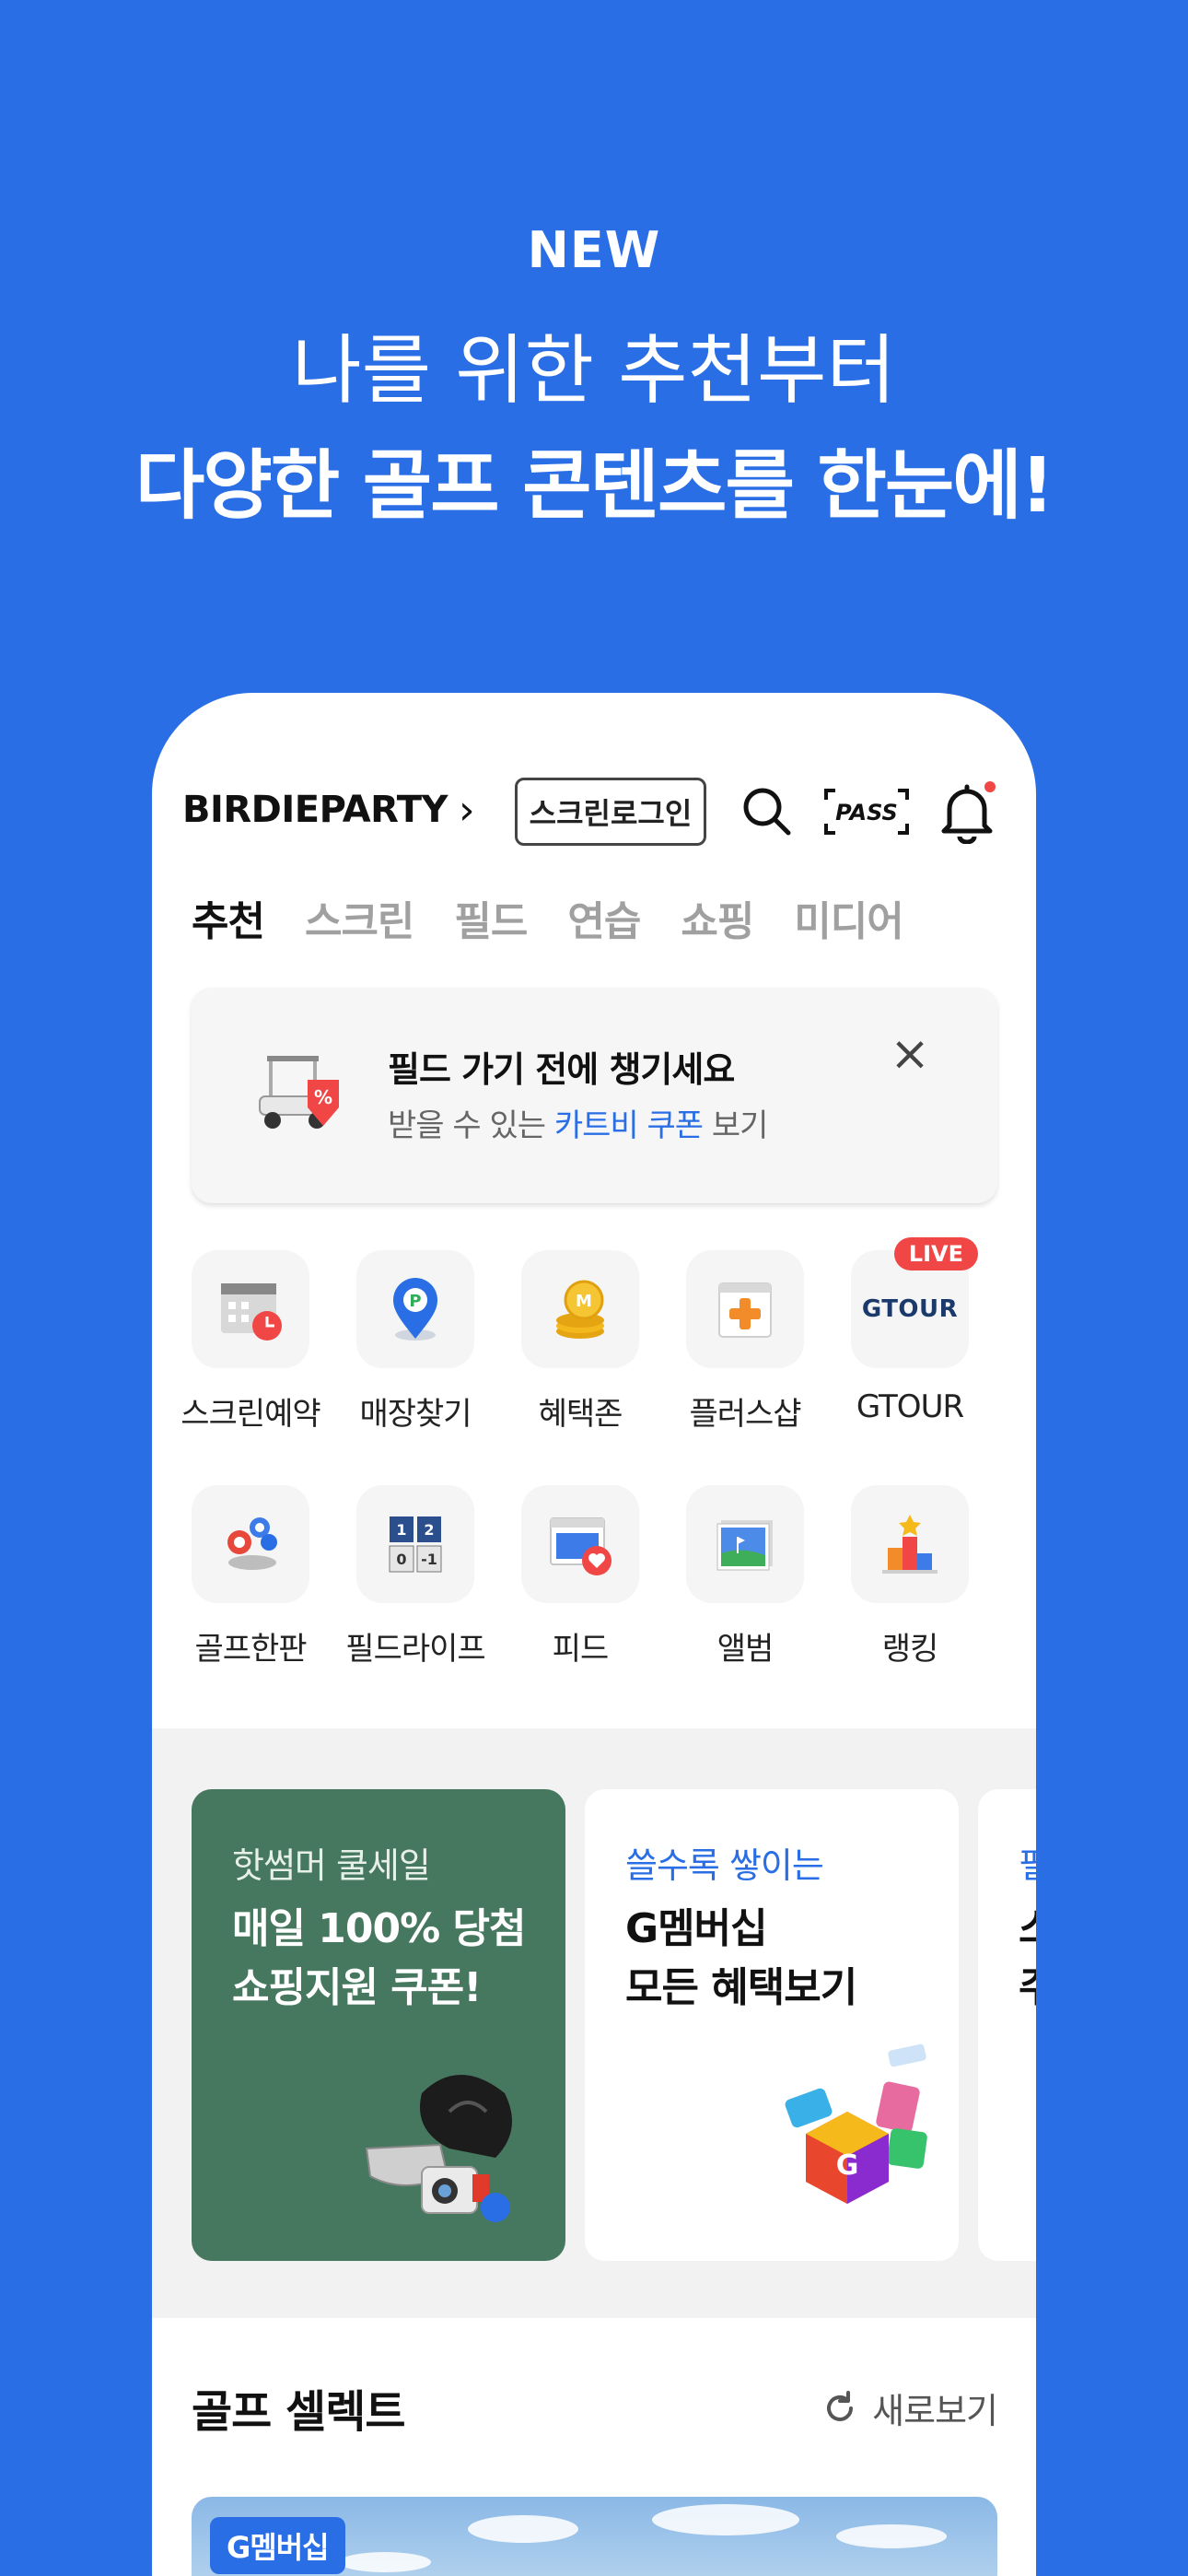 This screenshot has height=2576, width=1188. I want to click on svg-text: M, so click(584, 1301).